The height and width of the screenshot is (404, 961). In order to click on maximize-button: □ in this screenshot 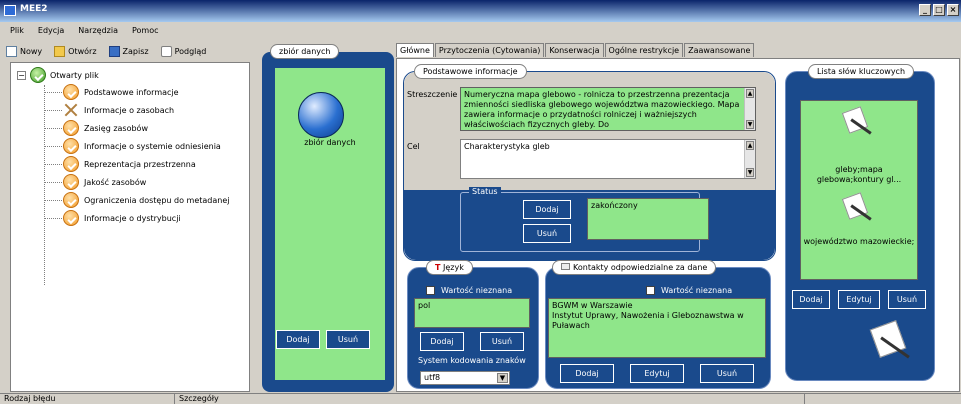, I will do `click(939, 10)`.